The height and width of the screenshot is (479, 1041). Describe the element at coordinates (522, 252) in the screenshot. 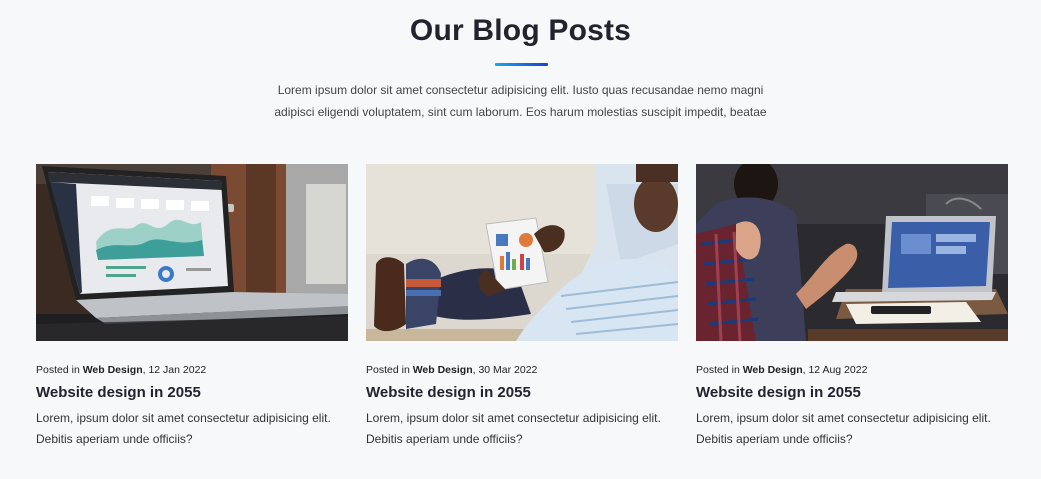

I see `blog-card-image-tablet-charts` at that location.